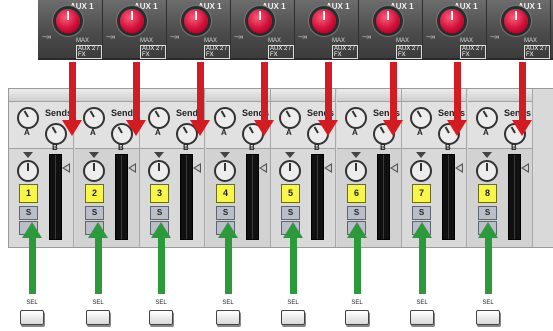 This screenshot has height=331, width=553. I want to click on track-activator-button: 2, so click(94, 193).